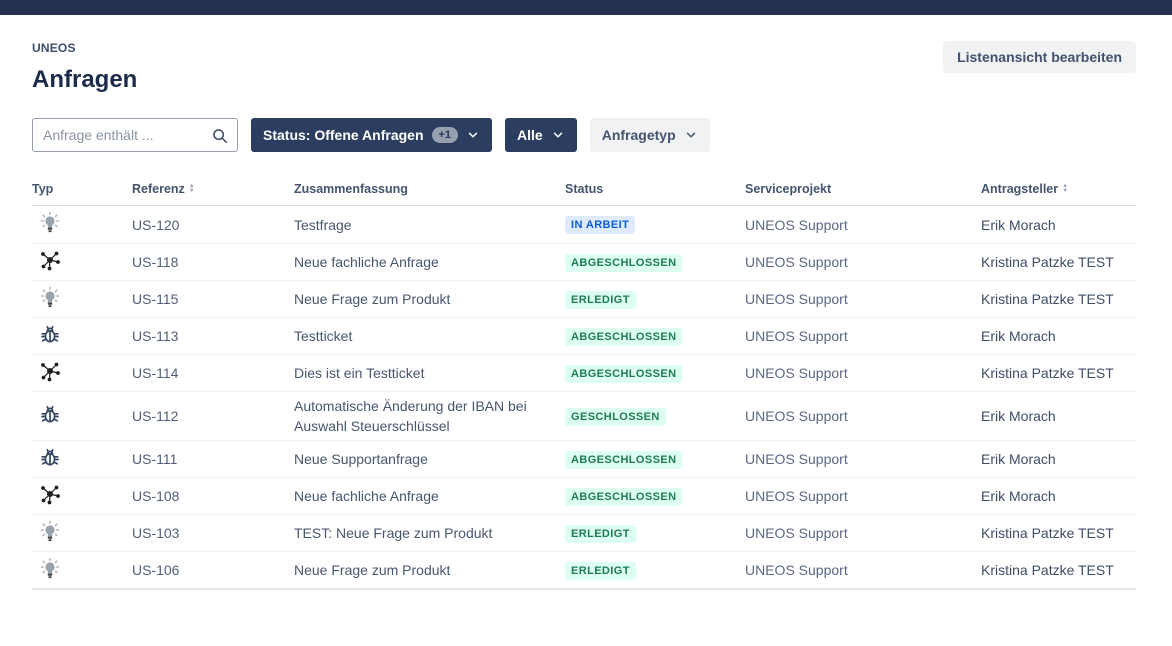 This screenshot has width=1172, height=646. Describe the element at coordinates (1058, 189) in the screenshot. I see `column-header-antragsteller: Antragsteller ▲ ▼` at that location.